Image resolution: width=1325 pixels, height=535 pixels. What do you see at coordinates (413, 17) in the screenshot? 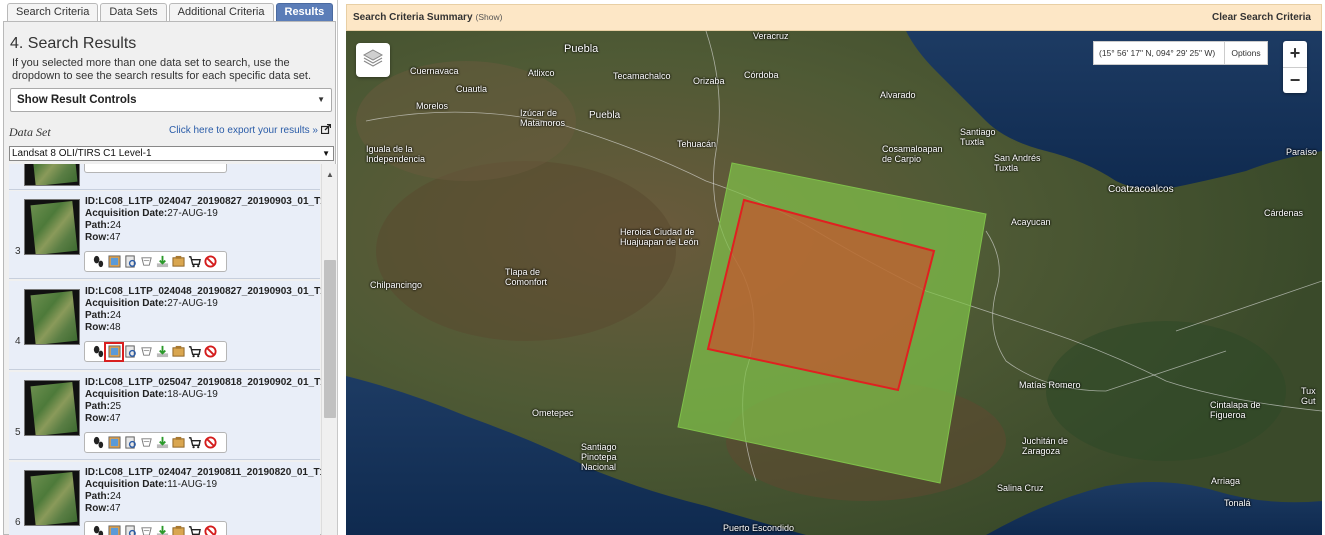
I see `summary-title-text: Search Criteria Summary` at bounding box center [413, 17].